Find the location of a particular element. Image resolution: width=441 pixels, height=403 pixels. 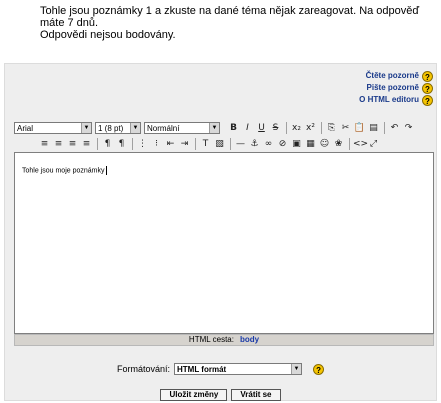

text-caret is located at coordinates (106, 170).